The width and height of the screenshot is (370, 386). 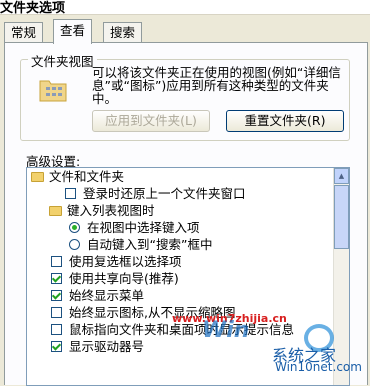 I want to click on apply-to-folders-button: 应用到文件夹(L), so click(x=151, y=121).